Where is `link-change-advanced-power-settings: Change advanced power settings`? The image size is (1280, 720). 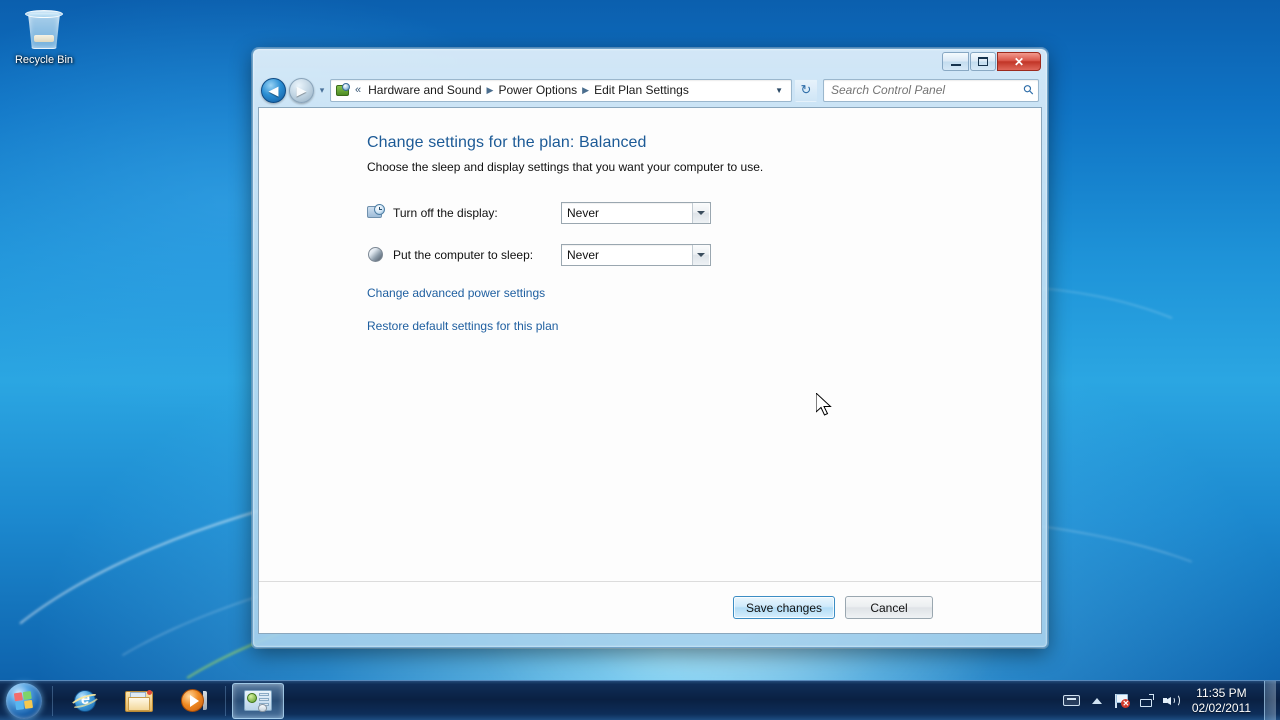
link-change-advanced-power-settings: Change advanced power settings is located at coordinates (456, 293).